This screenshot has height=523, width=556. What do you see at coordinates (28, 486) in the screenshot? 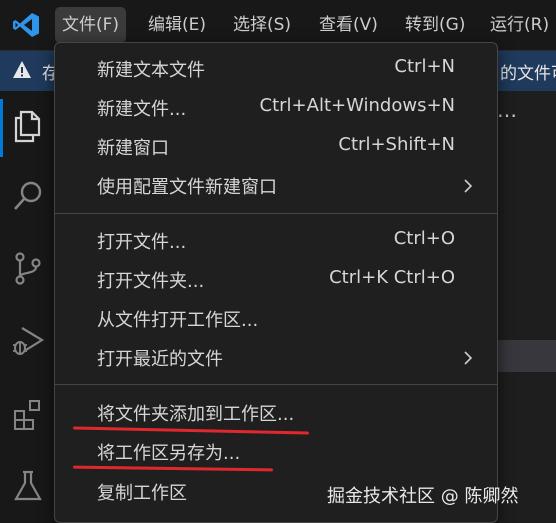
I see `testing-icon` at bounding box center [28, 486].